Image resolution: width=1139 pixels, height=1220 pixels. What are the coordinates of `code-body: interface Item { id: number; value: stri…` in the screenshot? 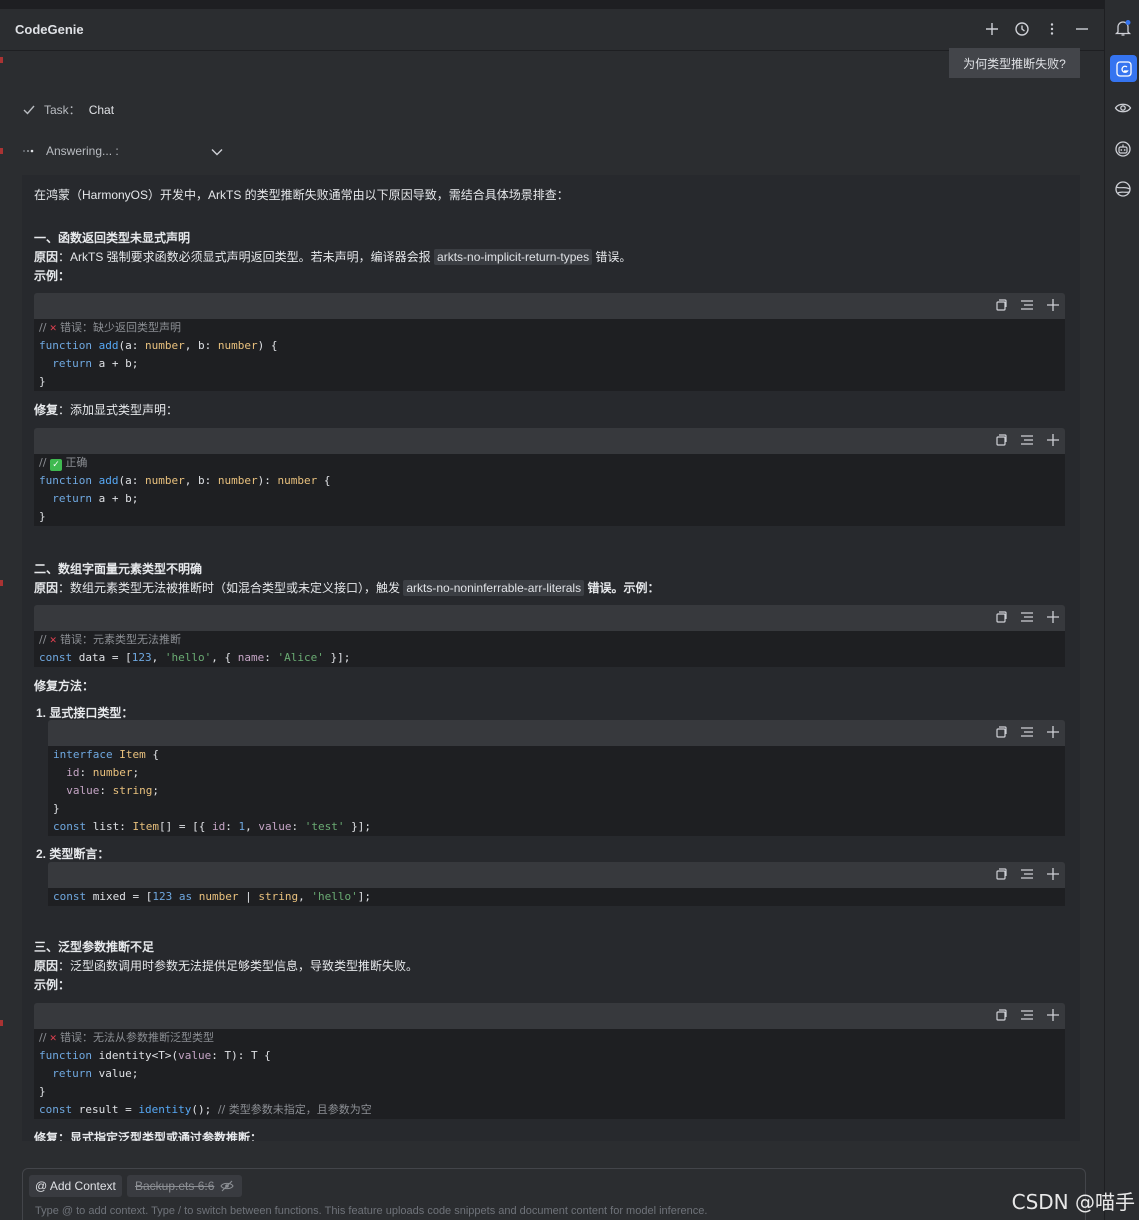 It's located at (556, 791).